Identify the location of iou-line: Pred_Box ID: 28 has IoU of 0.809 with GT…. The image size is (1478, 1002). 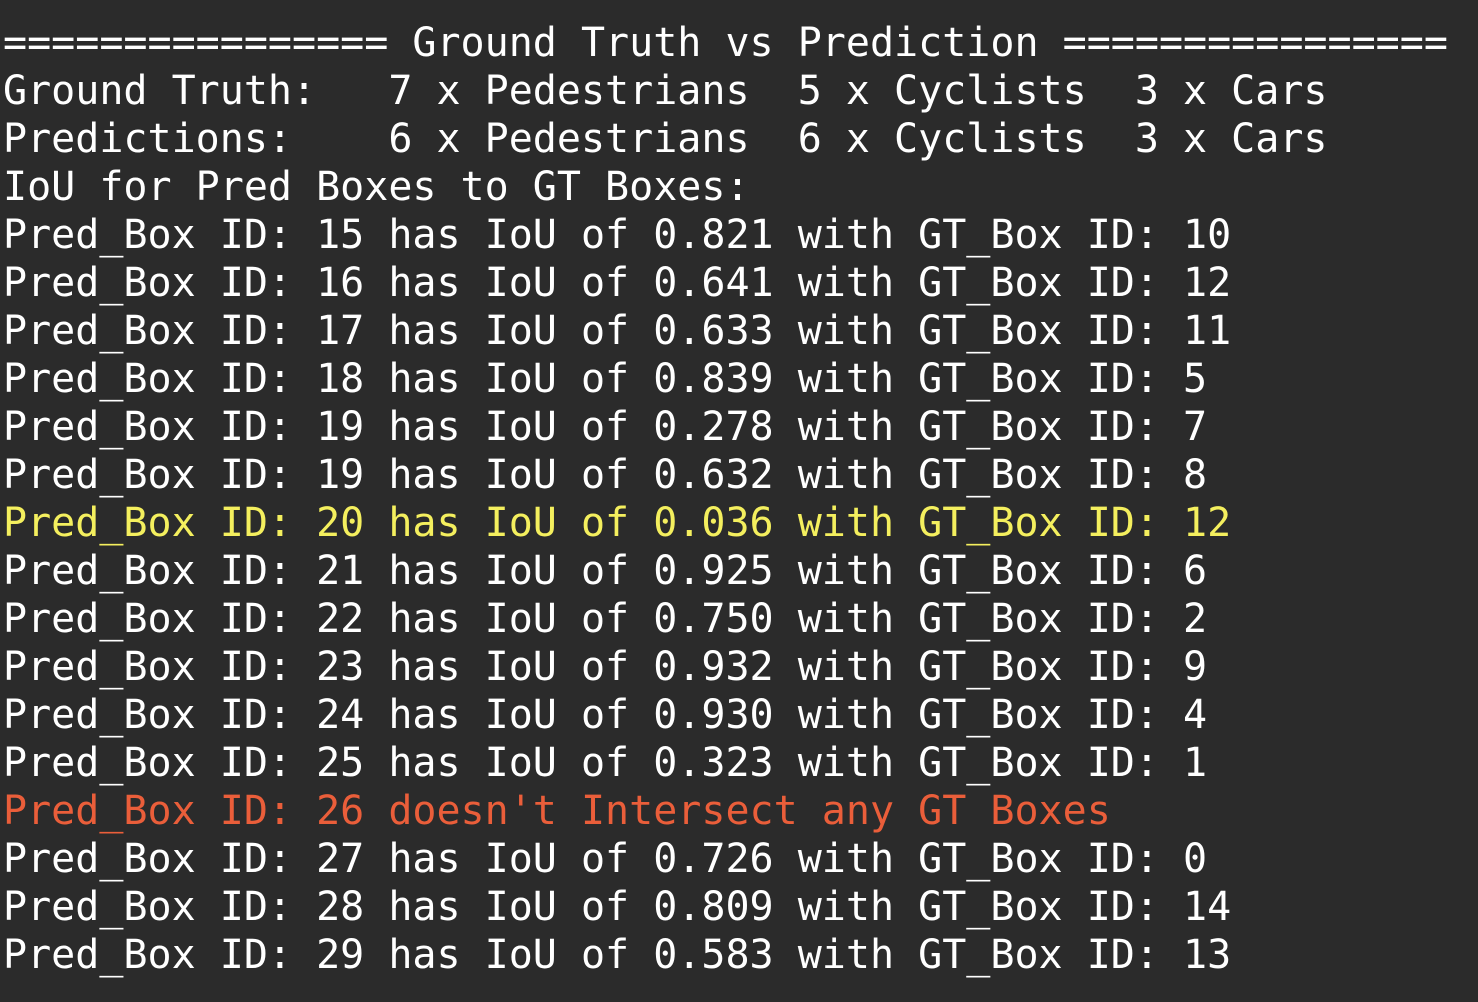
(617, 907).